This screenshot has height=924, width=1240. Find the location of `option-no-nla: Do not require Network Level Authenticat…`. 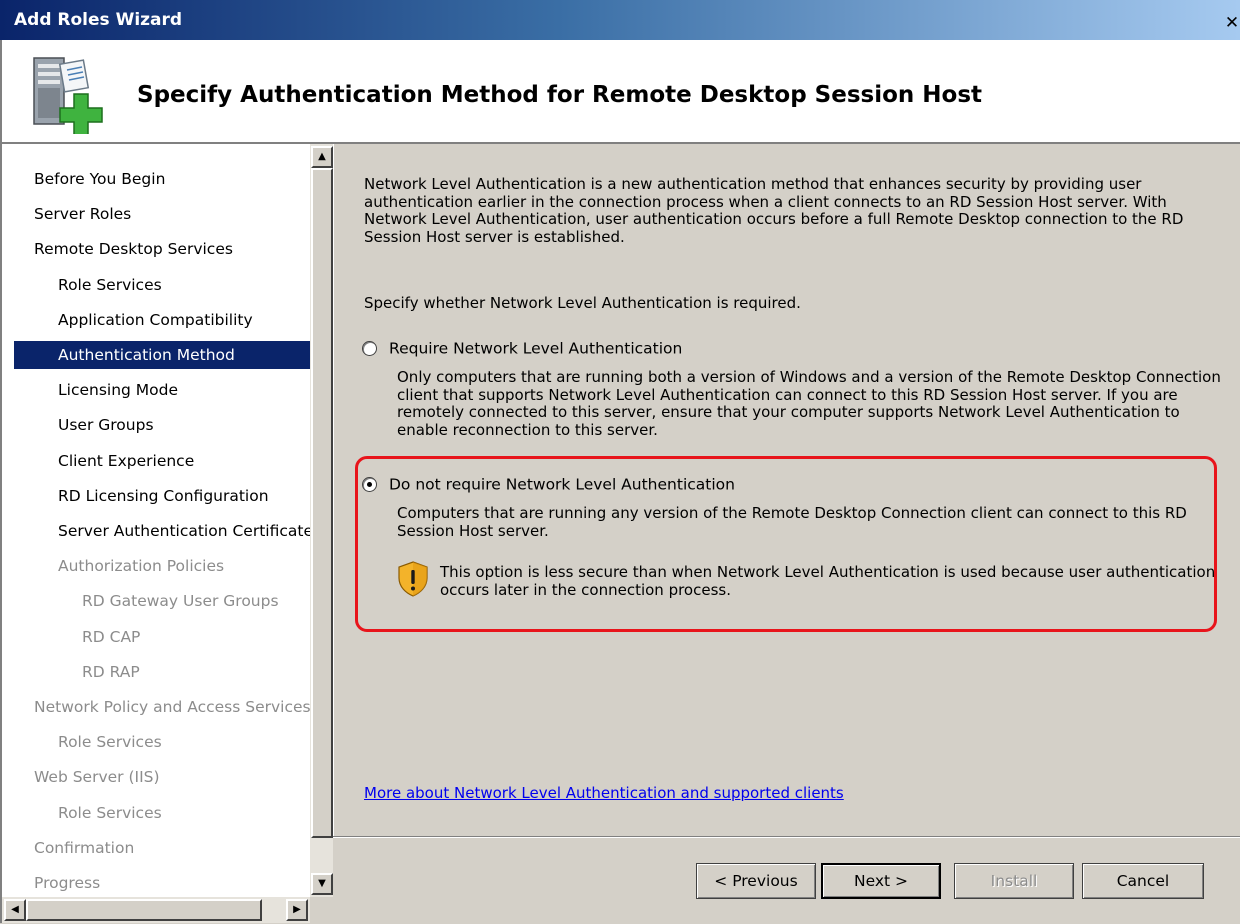

option-no-nla: Do not require Network Level Authenticat… is located at coordinates (548, 485).